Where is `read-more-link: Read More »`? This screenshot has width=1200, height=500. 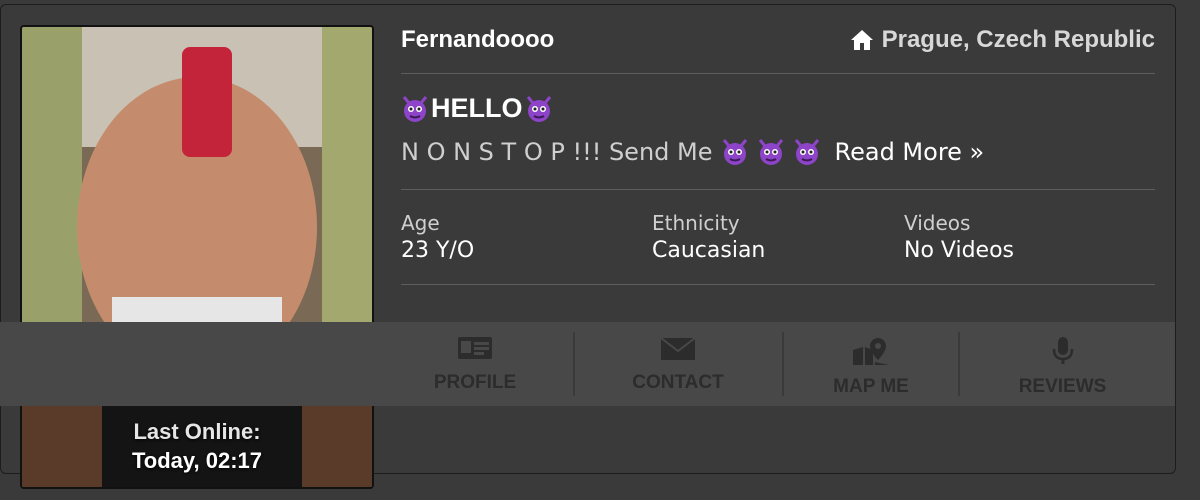
read-more-link: Read More » is located at coordinates (910, 152).